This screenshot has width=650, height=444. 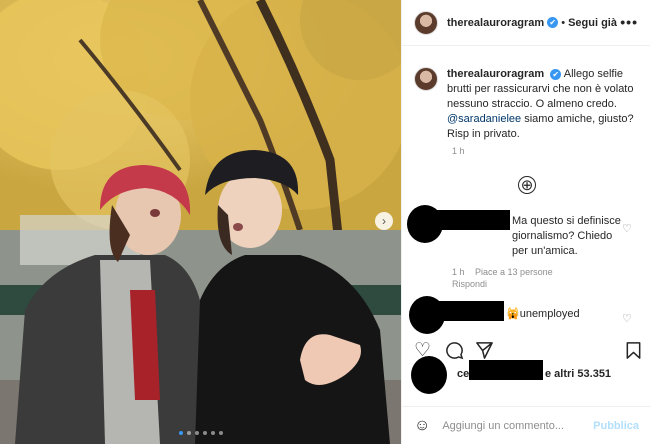 I want to click on comment-text: 🙀unemployed, so click(x=543, y=313).